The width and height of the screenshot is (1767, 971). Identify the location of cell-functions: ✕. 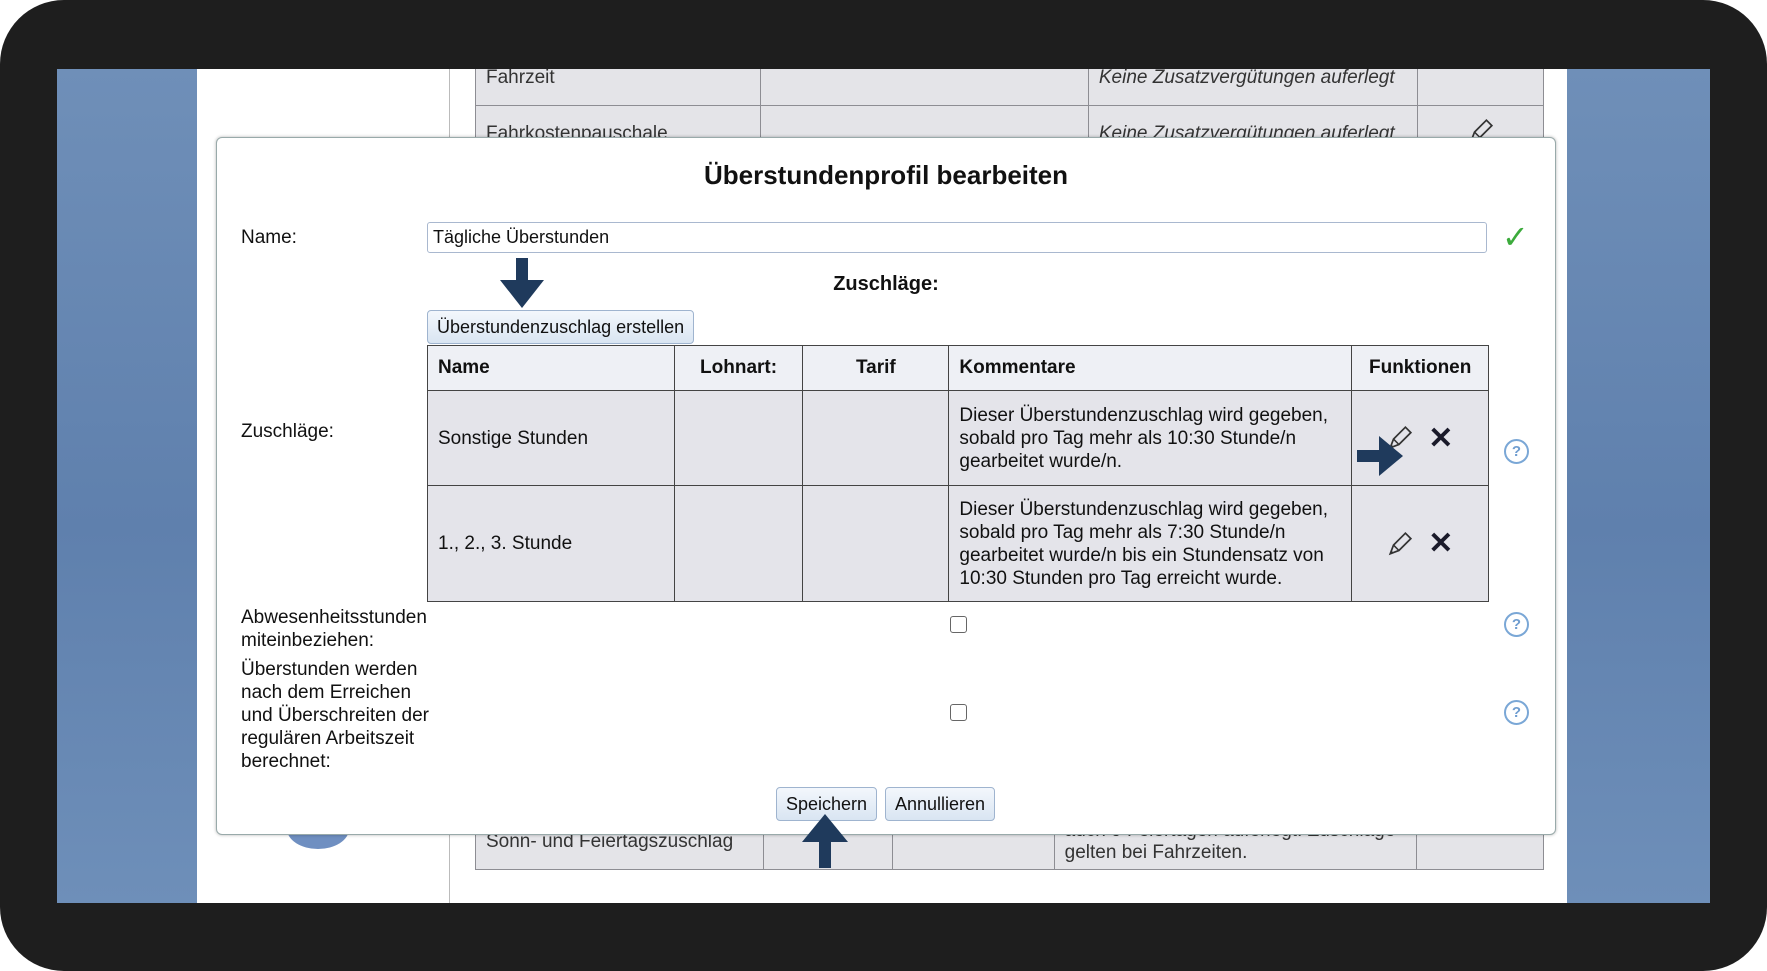
(1420, 543).